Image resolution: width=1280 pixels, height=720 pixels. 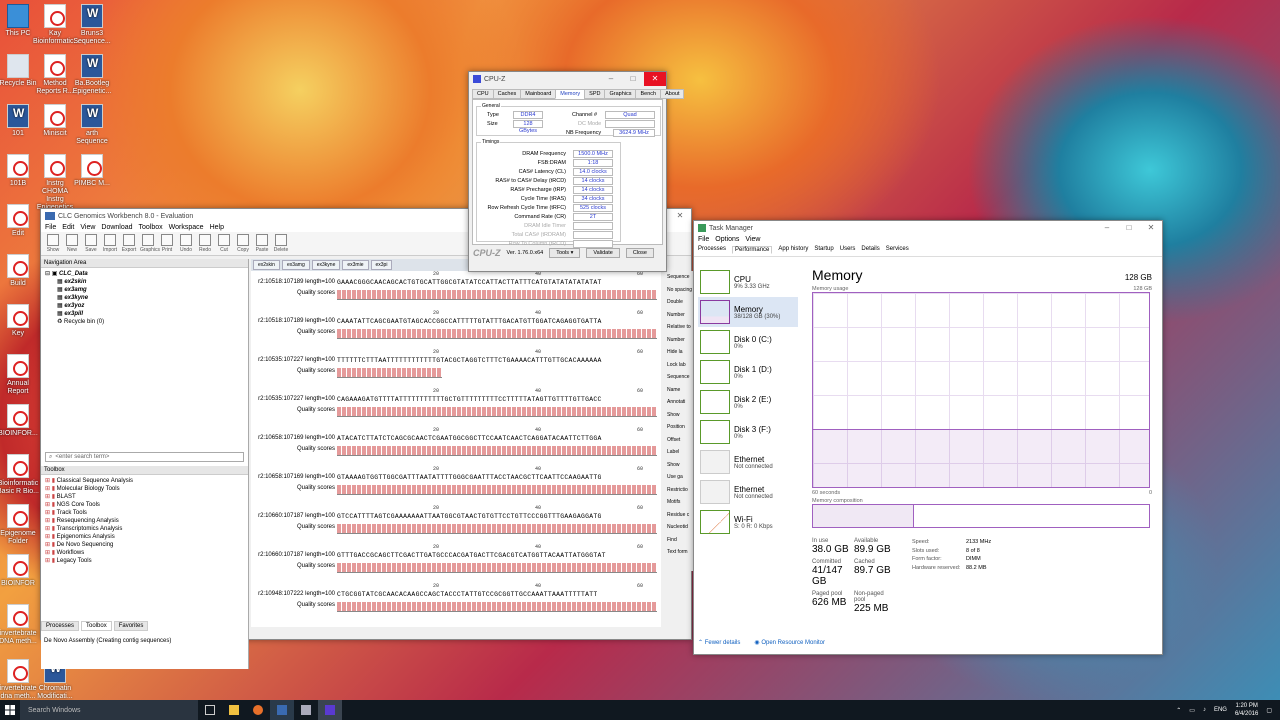 I want to click on desktop-icon: Annual Report, so click(x=20, y=375).